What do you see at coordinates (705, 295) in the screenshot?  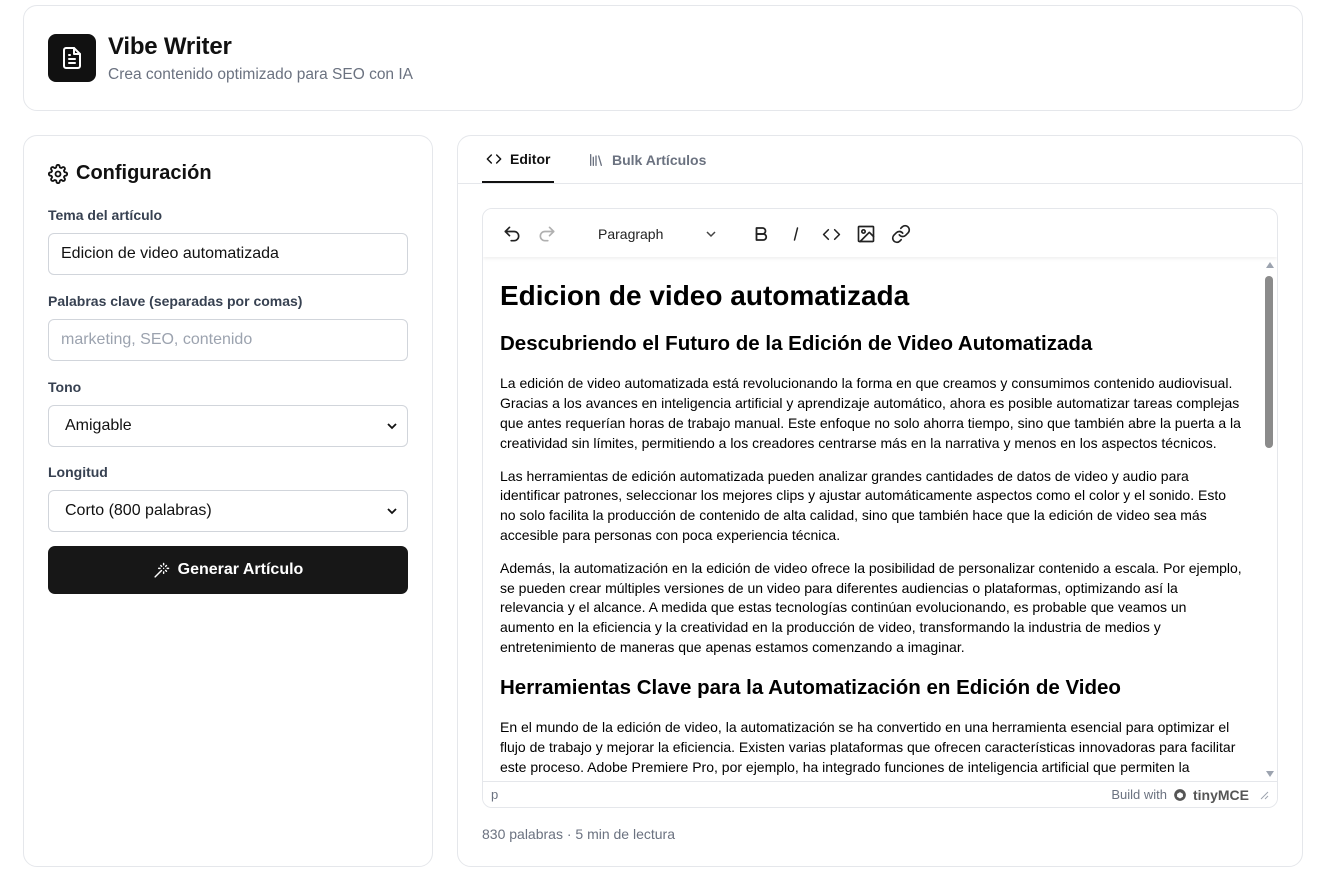 I see `article-title: Edicion de video automatizada` at bounding box center [705, 295].